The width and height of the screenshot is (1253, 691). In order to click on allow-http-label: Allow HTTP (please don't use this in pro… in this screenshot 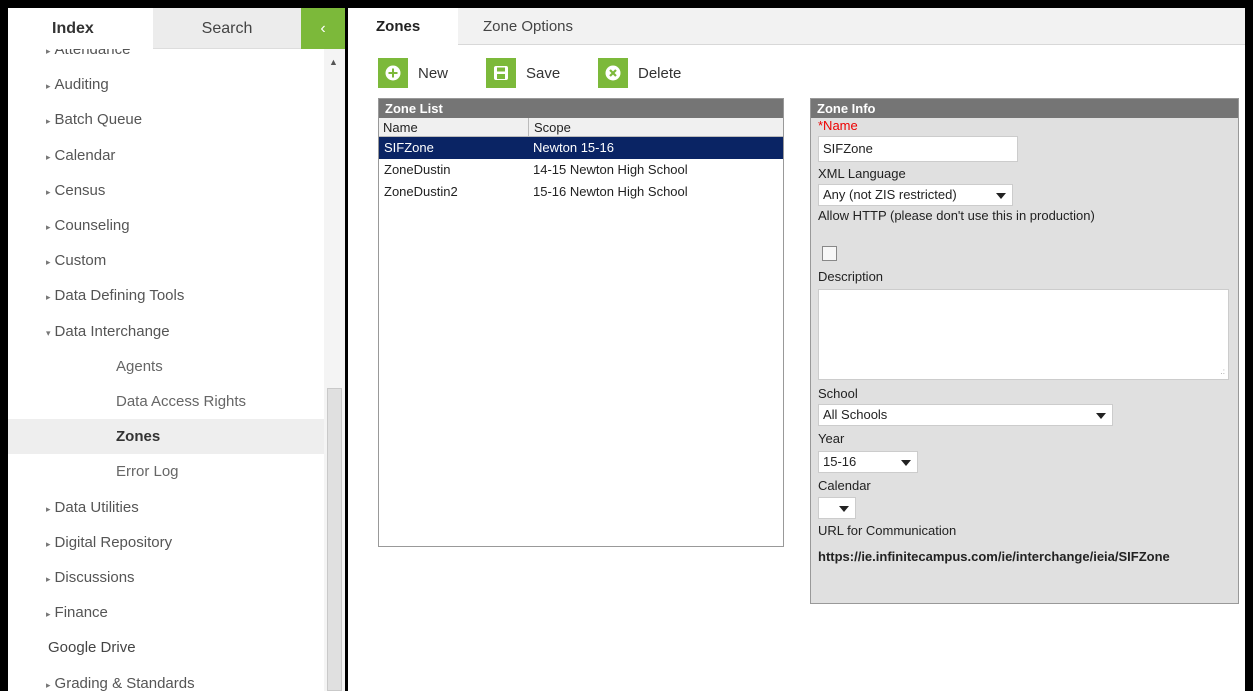, I will do `click(956, 215)`.